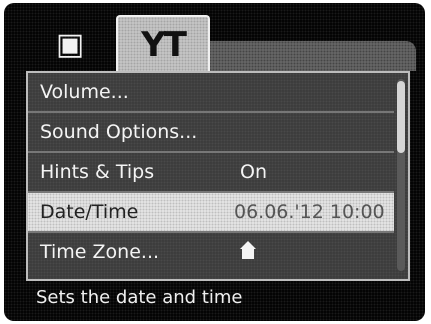  What do you see at coordinates (97, 172) in the screenshot?
I see `menu-item-label: Hints & Tips` at bounding box center [97, 172].